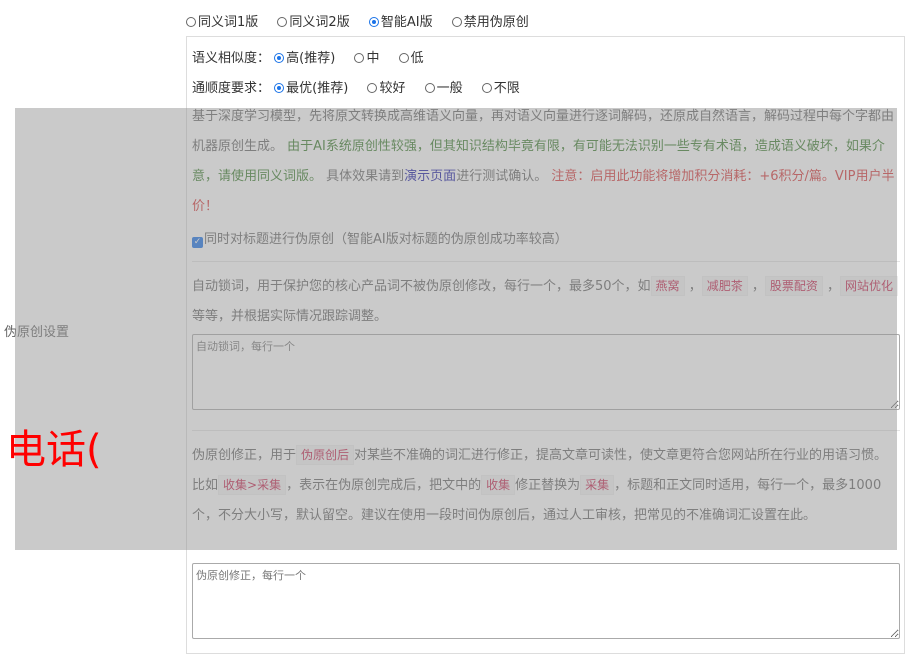 The width and height of the screenshot is (911, 658). I want to click on title-rewrite-option: ✓ 同时对标题进行伪原创（智能AI版对标题的伪原创成功率较高）, so click(380, 238).